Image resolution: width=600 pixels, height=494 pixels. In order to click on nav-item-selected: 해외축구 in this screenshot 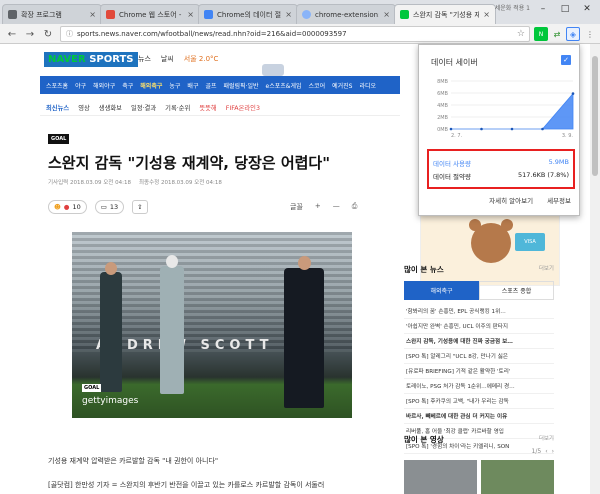, I will do `click(151, 85)`.